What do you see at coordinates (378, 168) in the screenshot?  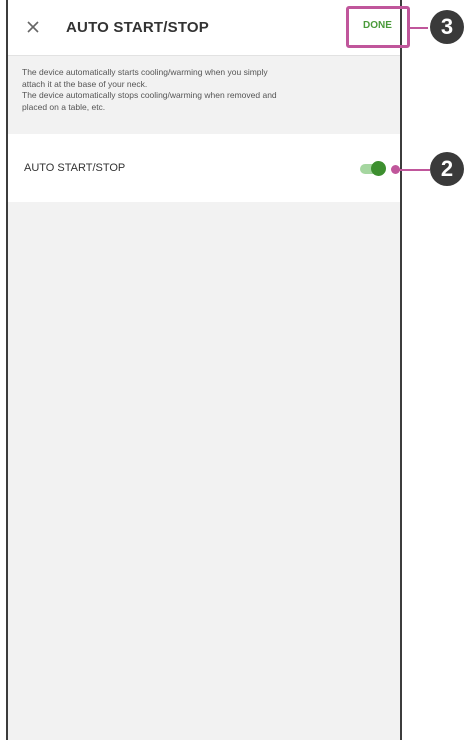 I see `toggle-knob` at bounding box center [378, 168].